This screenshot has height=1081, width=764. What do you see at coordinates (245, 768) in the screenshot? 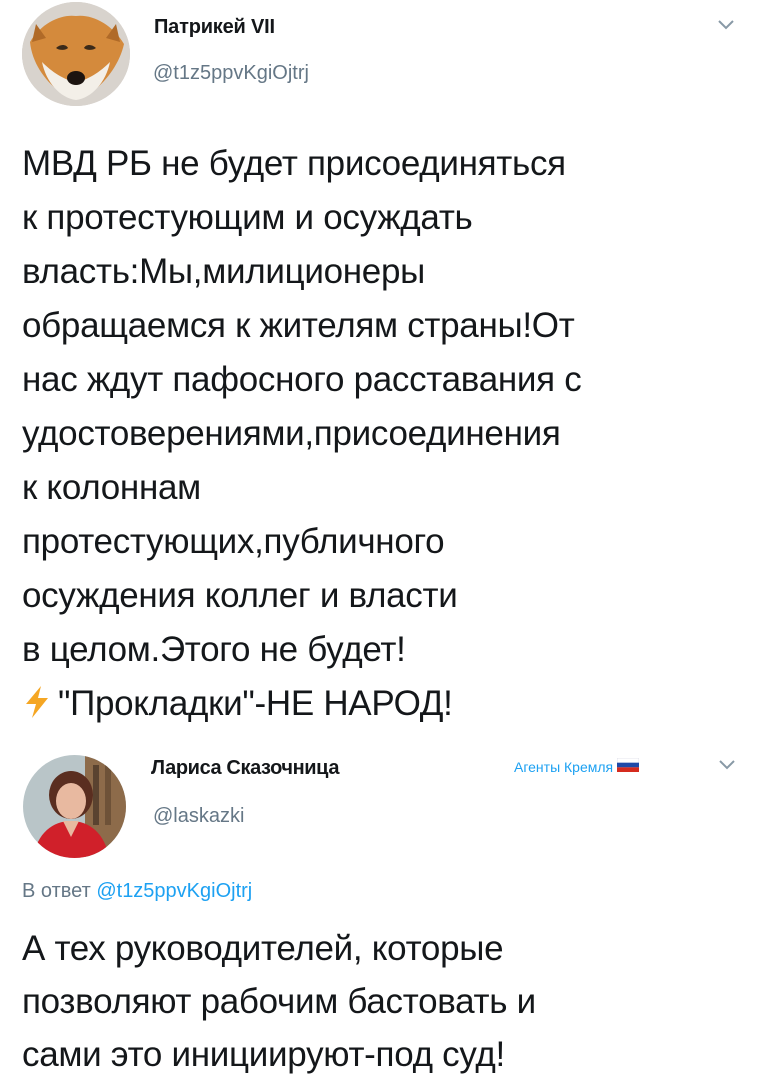
I see `author-name: Лариса Сказочница` at bounding box center [245, 768].